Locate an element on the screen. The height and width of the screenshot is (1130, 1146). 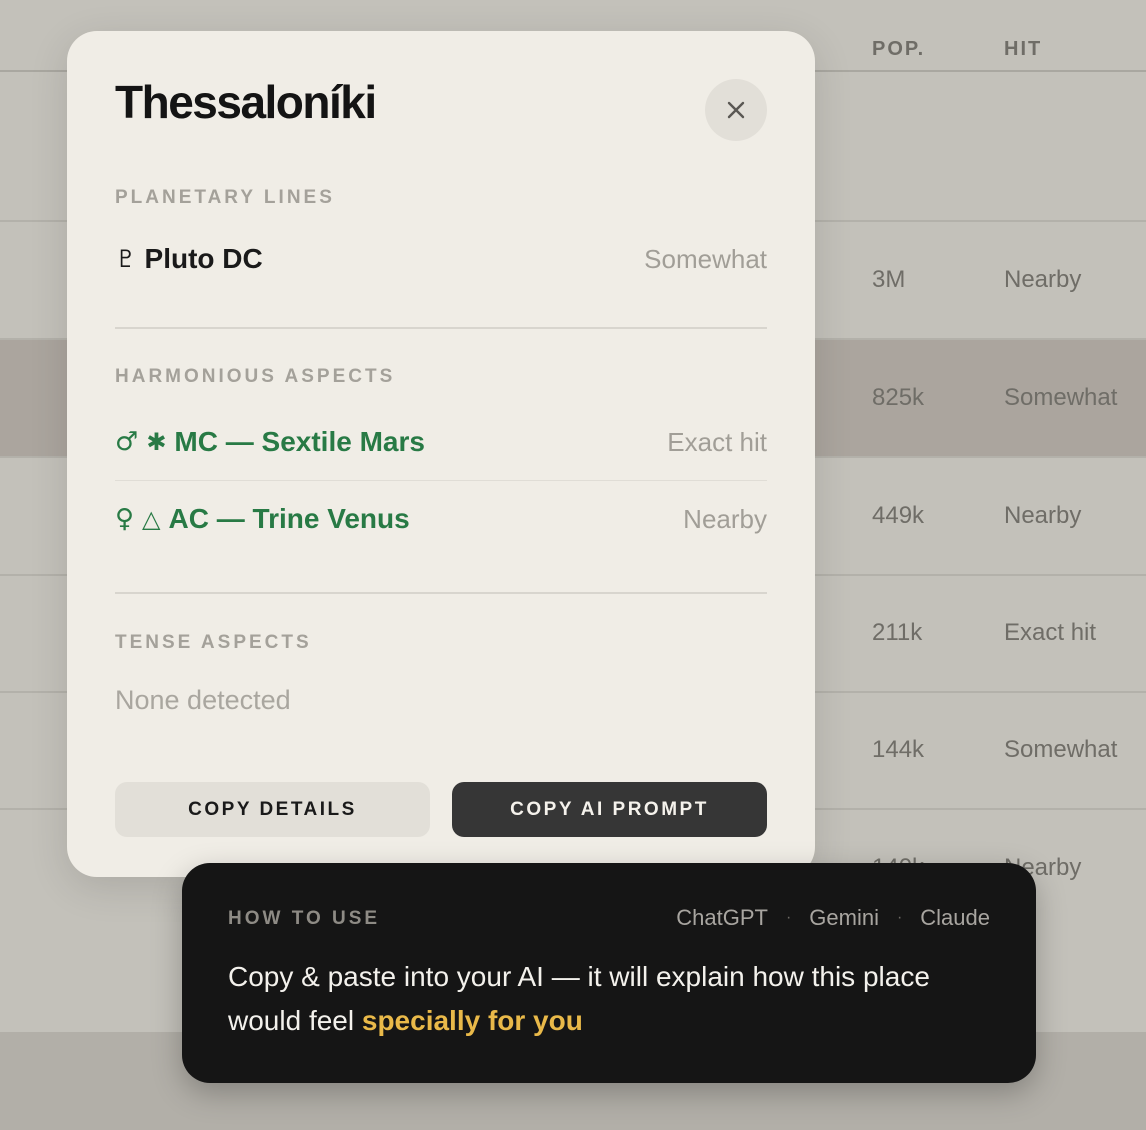
trine-icon: △ is located at coordinates (151, 519).